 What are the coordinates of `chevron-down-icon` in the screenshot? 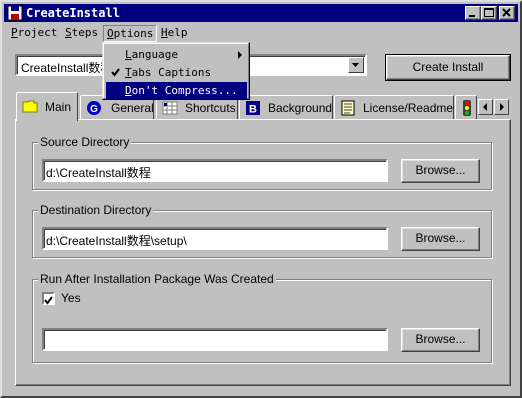 It's located at (355, 65).